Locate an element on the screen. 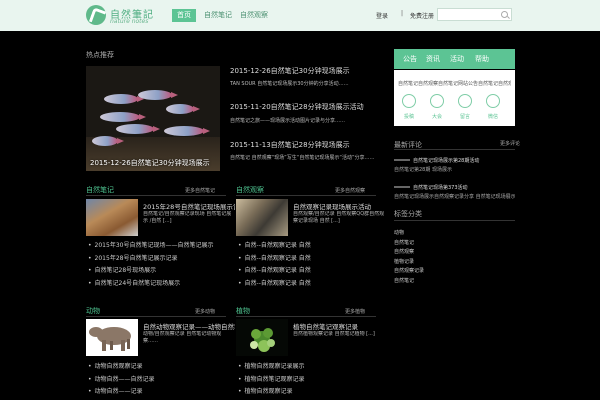  user-icon is located at coordinates (409, 101).